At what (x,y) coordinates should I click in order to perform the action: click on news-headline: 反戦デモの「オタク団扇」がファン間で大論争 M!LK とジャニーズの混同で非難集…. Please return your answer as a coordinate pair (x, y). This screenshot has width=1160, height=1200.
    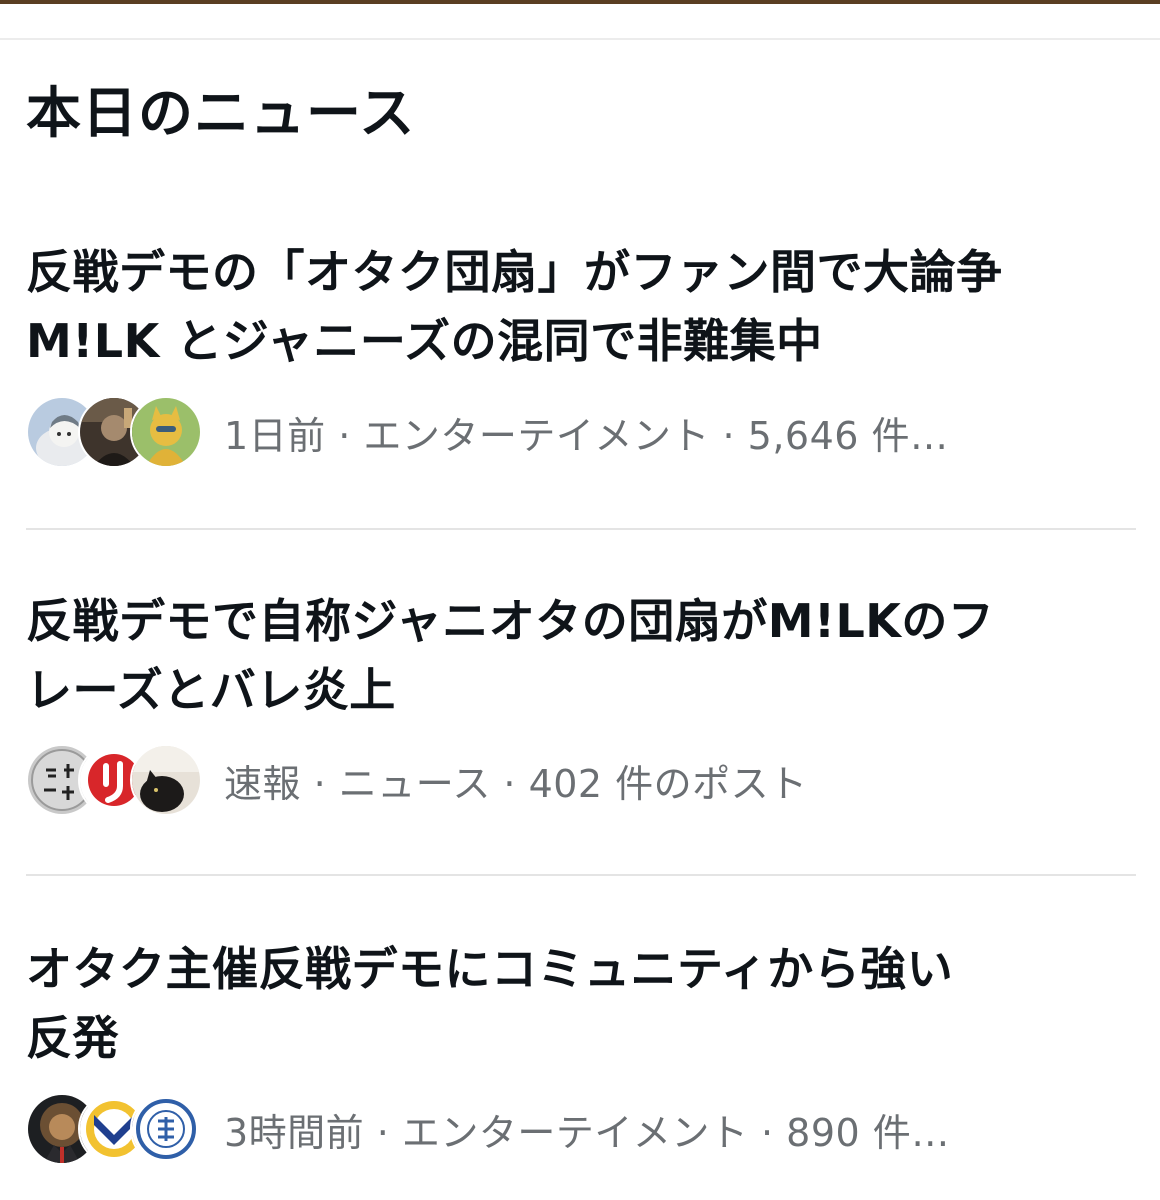
    Looking at the image, I should click on (581, 307).